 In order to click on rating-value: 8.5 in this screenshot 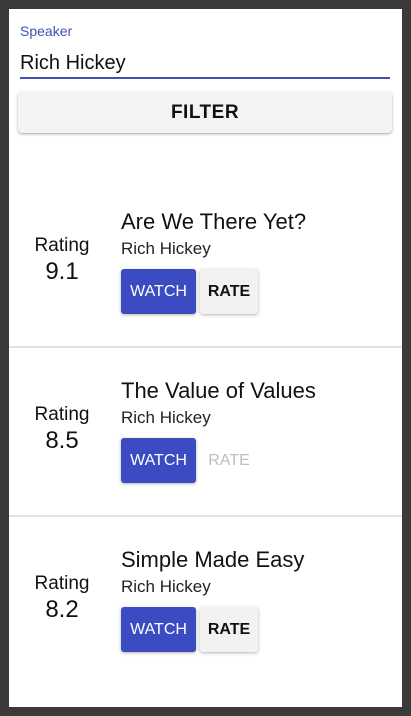, I will do `click(62, 440)`.